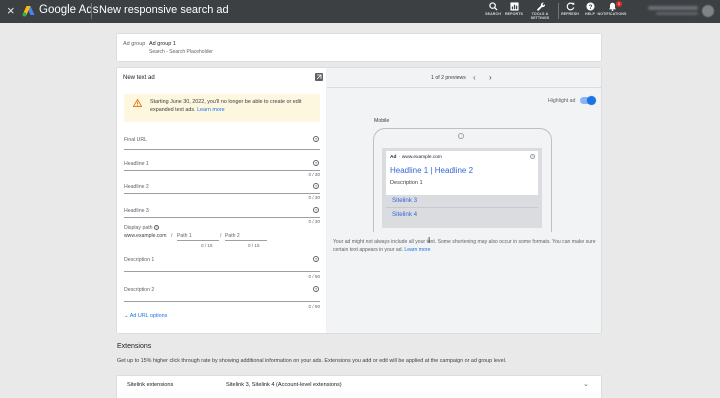  I want to click on campaign-name: Search - Search Placeholder, so click(181, 52).